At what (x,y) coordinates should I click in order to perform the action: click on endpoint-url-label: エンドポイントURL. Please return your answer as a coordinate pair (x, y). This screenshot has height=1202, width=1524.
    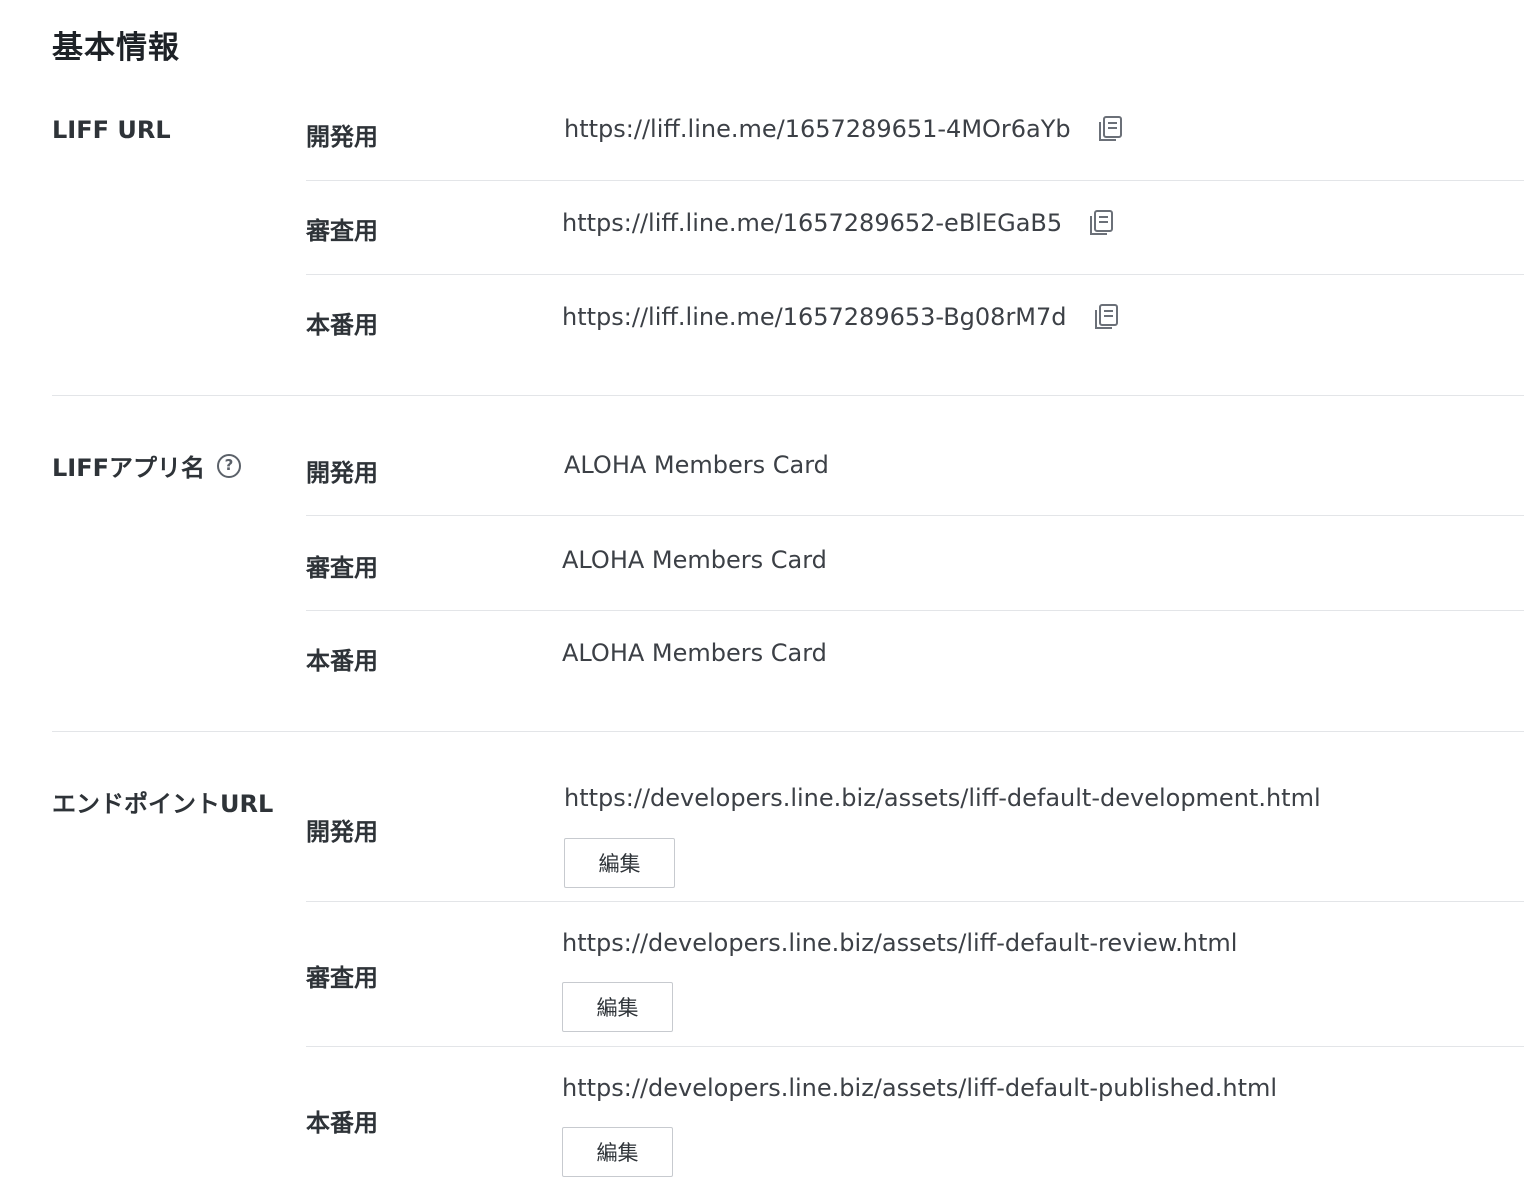
    Looking at the image, I should click on (162, 801).